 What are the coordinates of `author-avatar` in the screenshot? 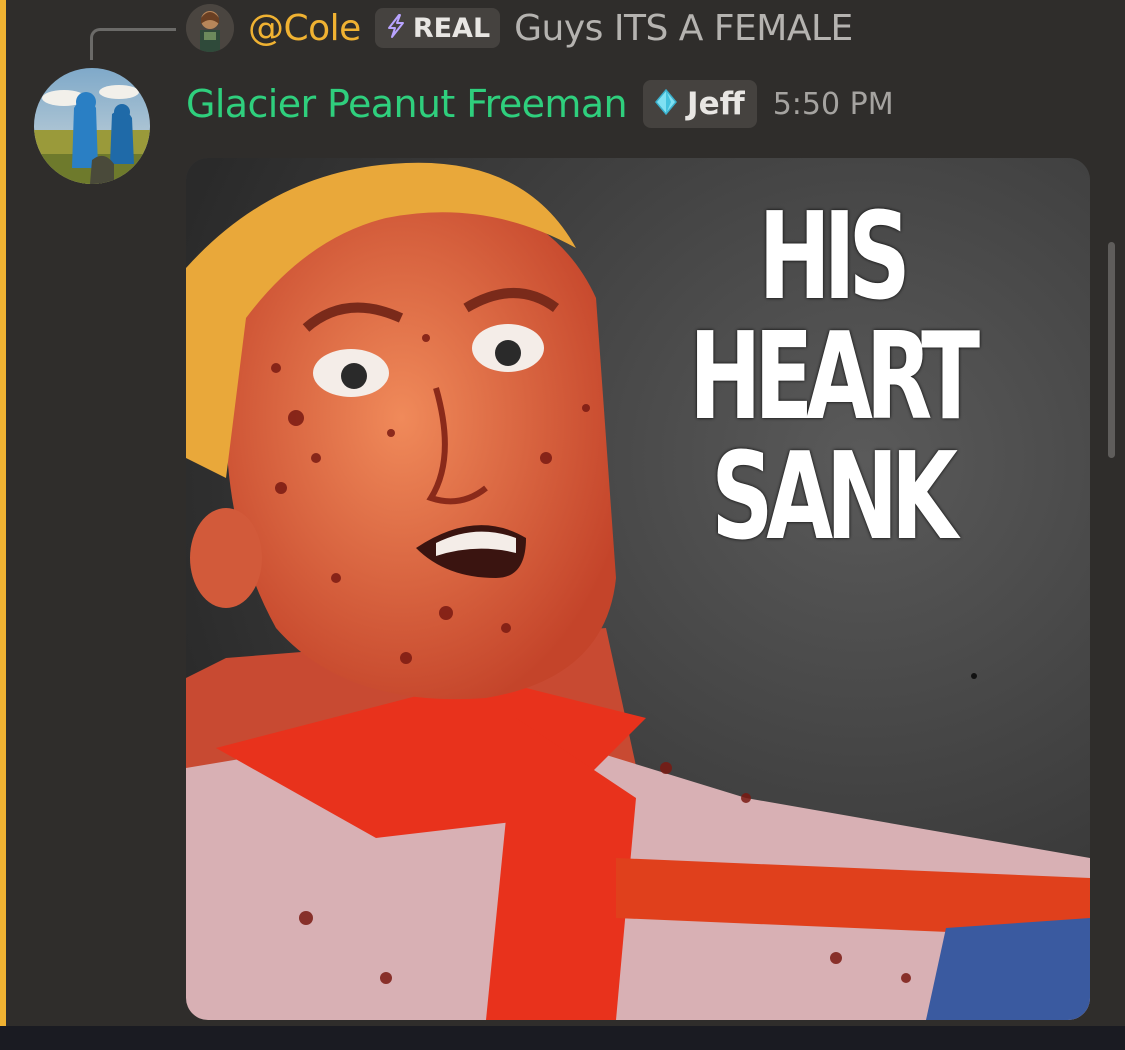 It's located at (92, 126).